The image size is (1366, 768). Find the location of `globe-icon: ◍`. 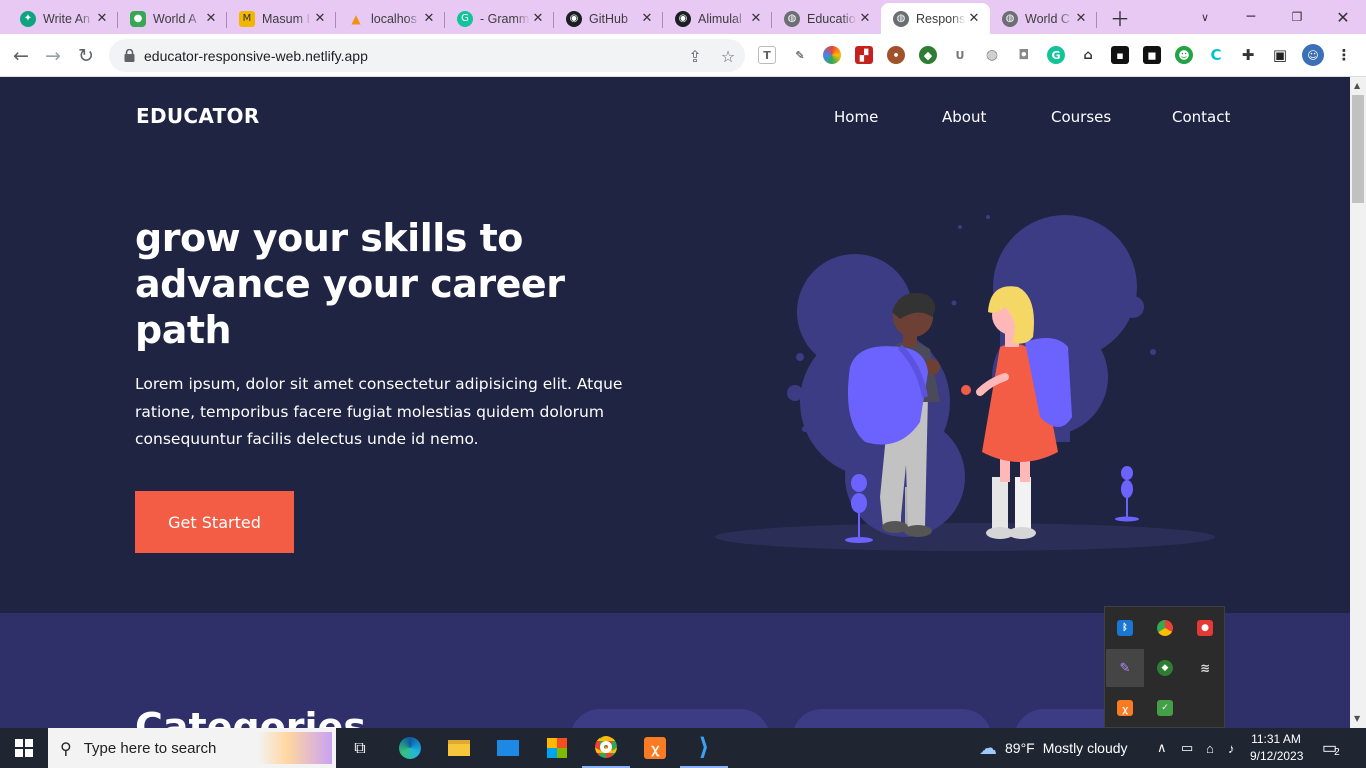

globe-icon: ◍ is located at coordinates (1010, 18).